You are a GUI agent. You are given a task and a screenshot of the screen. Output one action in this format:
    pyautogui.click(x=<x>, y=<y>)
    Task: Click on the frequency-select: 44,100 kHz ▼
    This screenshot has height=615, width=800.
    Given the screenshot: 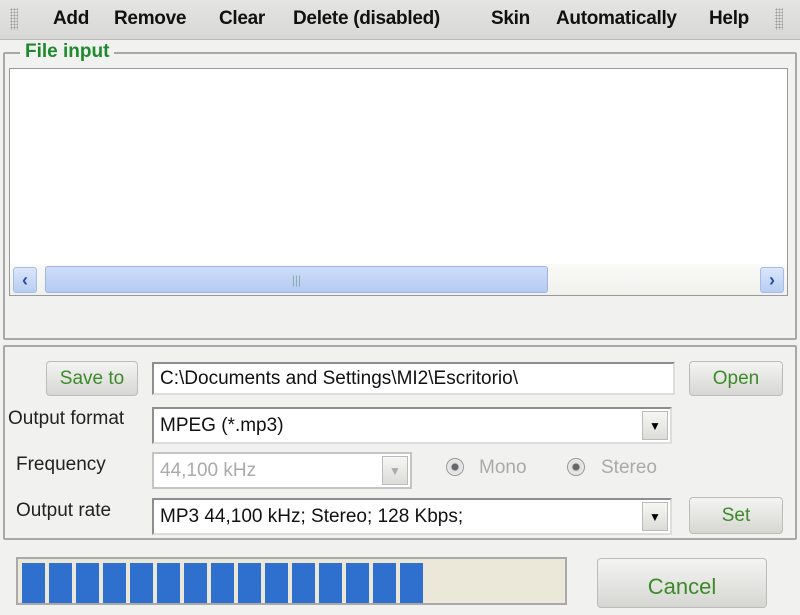 What is the action you would take?
    pyautogui.click(x=282, y=470)
    